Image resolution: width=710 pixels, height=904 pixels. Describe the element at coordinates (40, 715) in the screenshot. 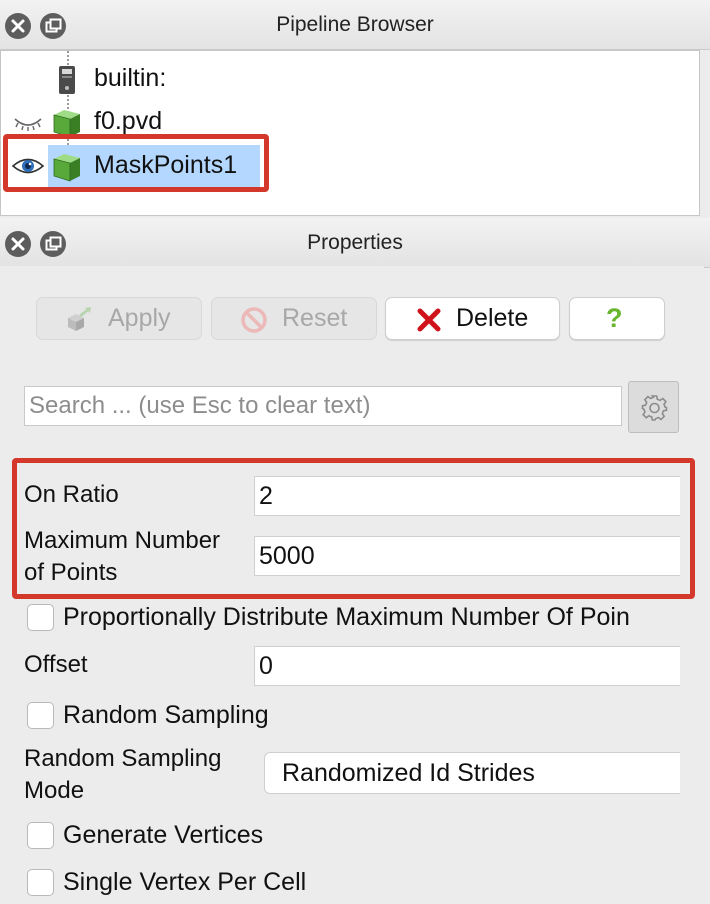

I see `random-sampling-checkbox` at that location.